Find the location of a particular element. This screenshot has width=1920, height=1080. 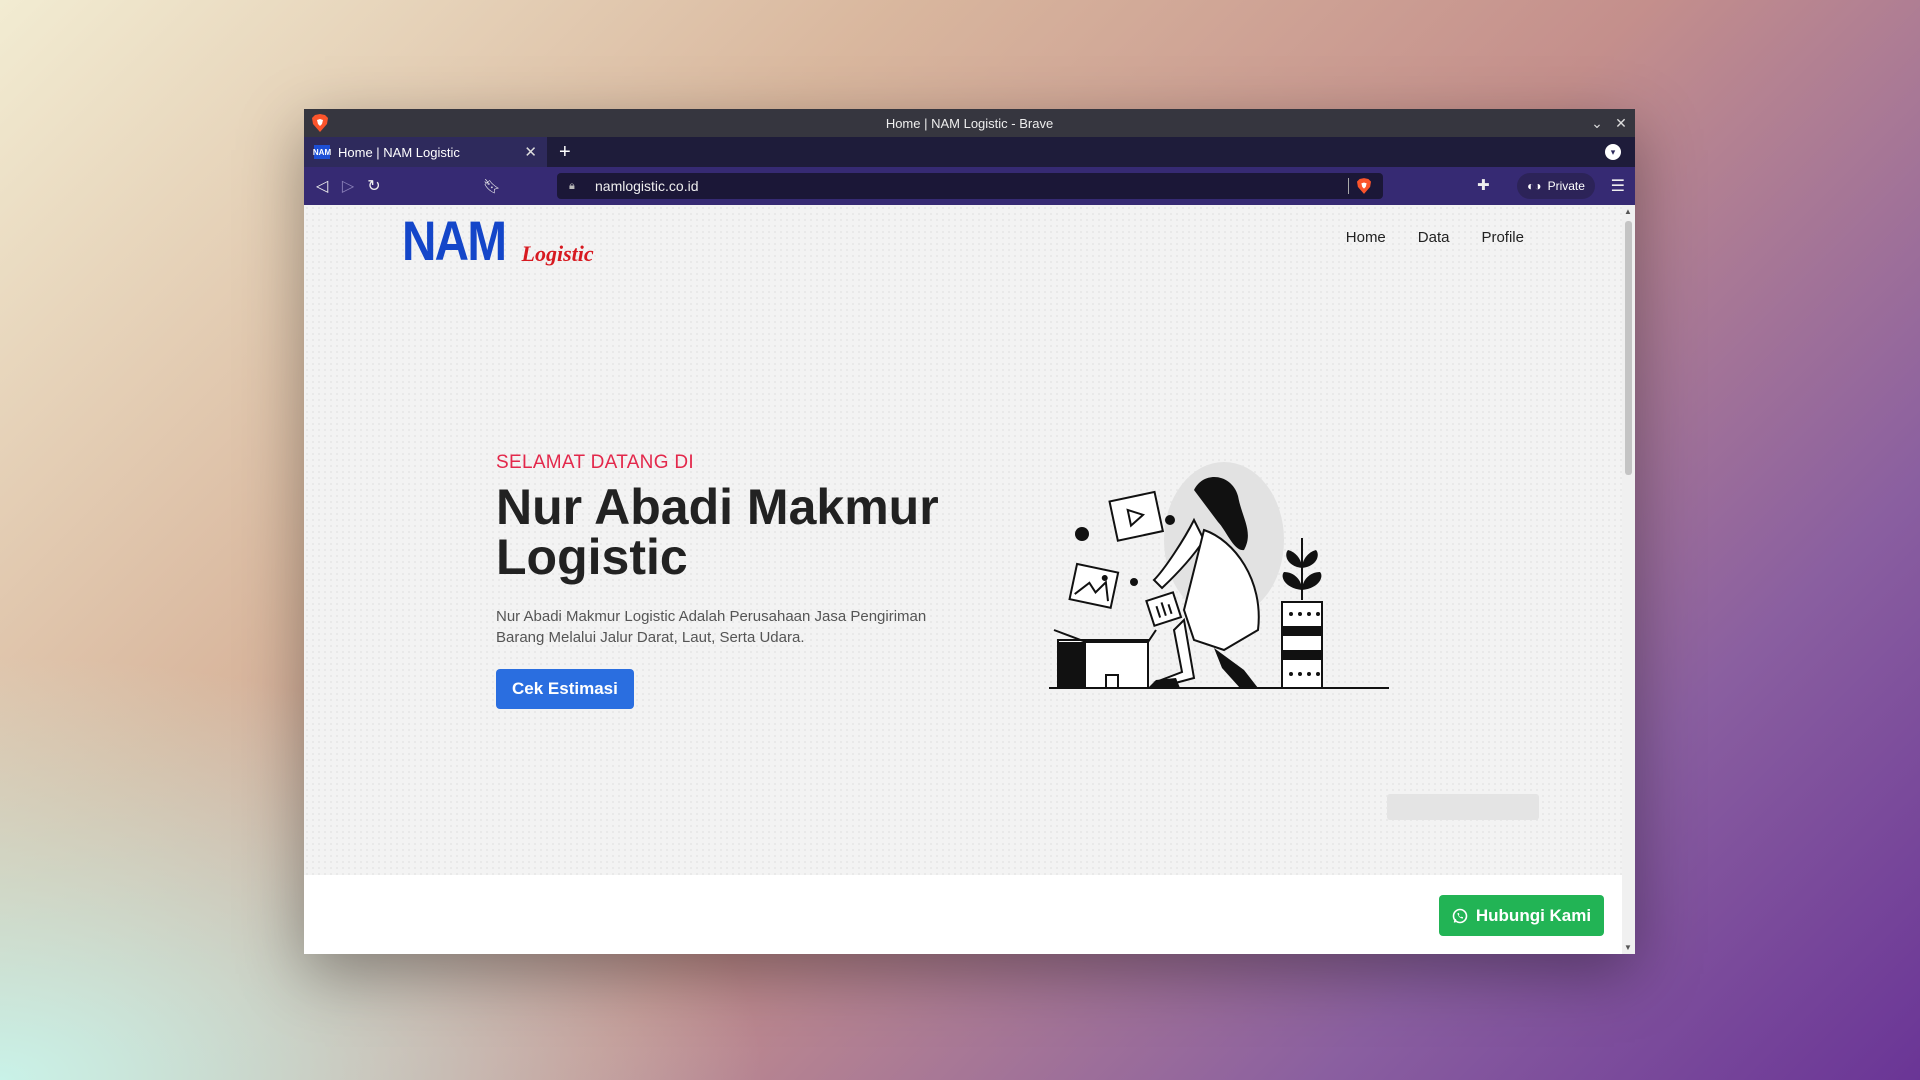

private-label: Private is located at coordinates (1566, 186).